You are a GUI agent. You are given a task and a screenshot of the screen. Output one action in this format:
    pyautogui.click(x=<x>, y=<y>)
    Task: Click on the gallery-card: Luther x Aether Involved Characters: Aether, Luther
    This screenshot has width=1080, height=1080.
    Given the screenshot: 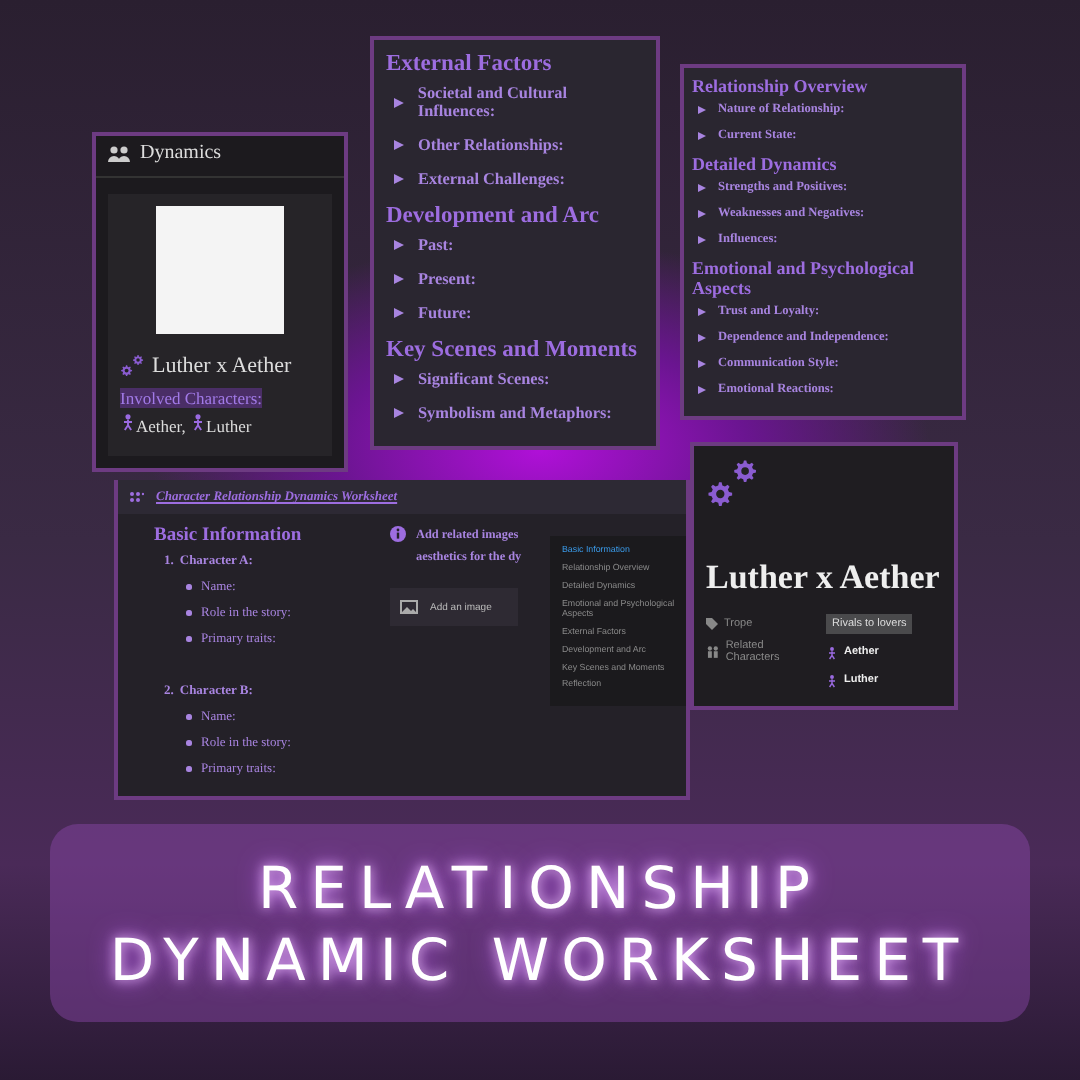 What is the action you would take?
    pyautogui.click(x=220, y=324)
    